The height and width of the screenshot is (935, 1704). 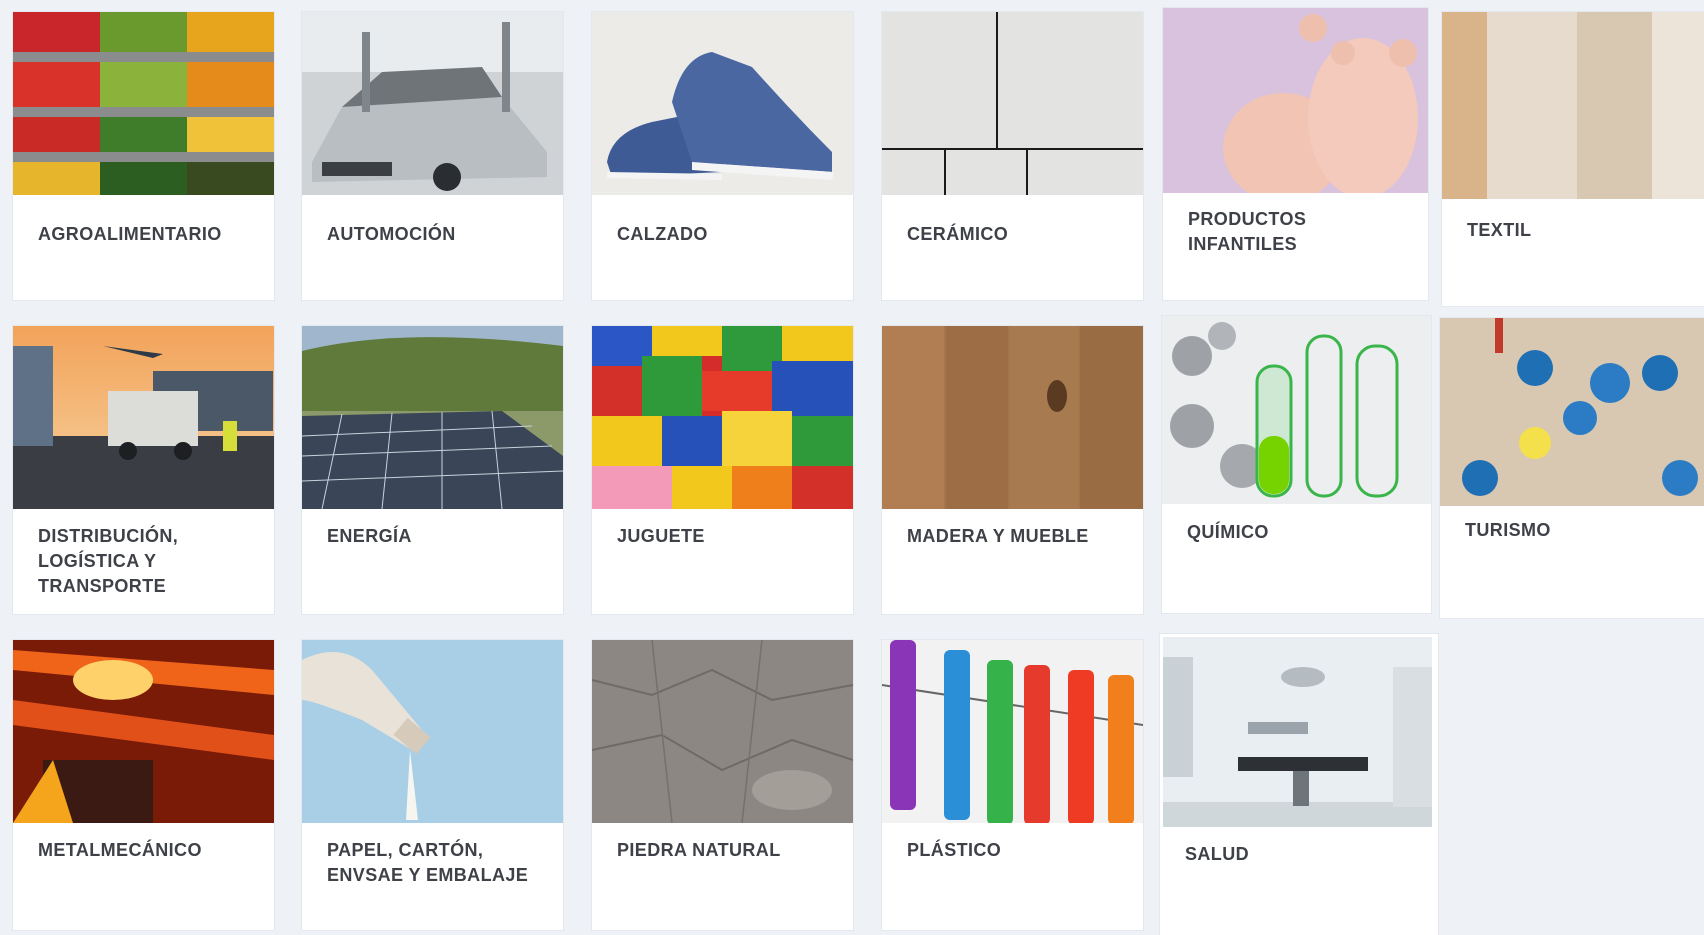 I want to click on knit-fabric-image, so click(x=1573, y=105).